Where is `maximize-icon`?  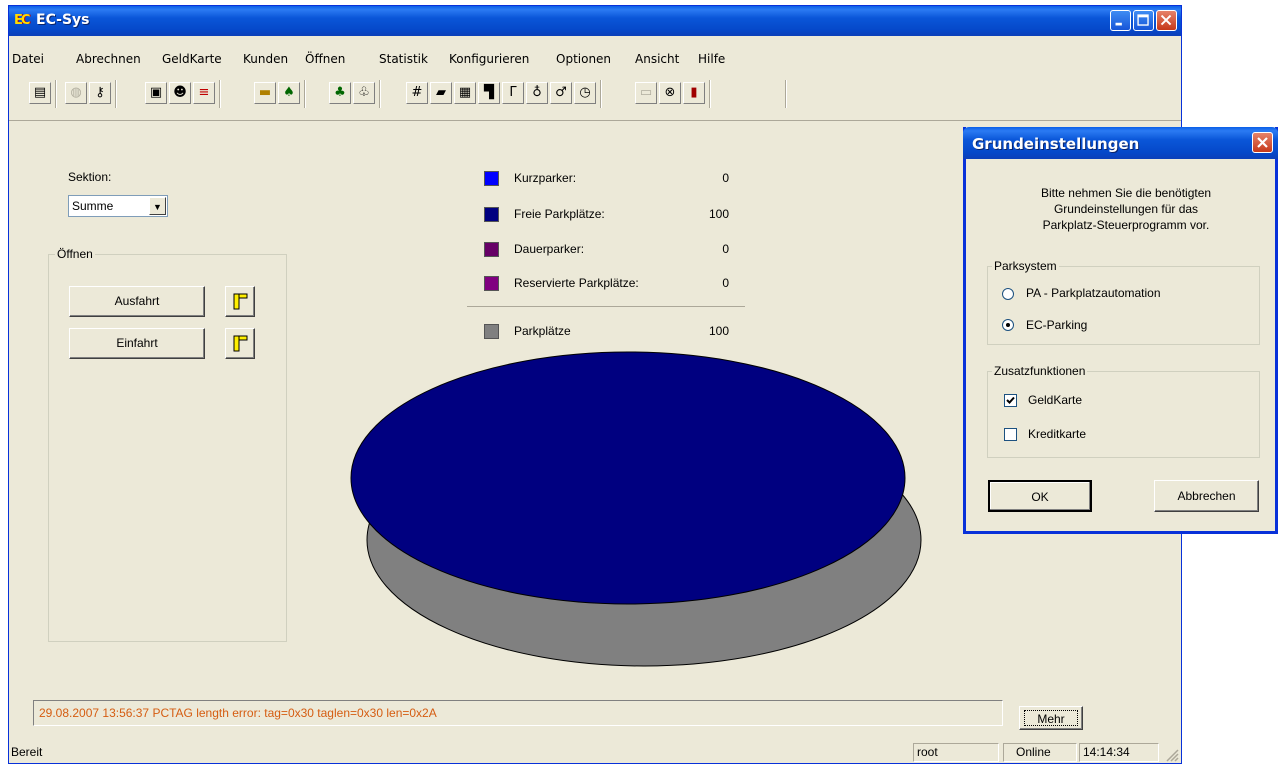 maximize-icon is located at coordinates (1143, 20).